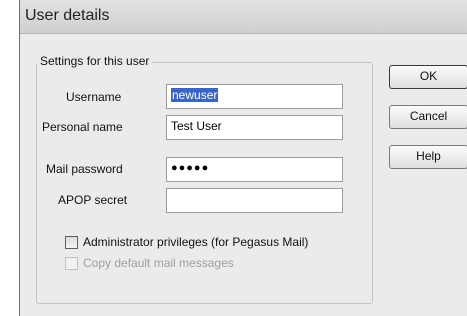 Image resolution: width=467 pixels, height=316 pixels. I want to click on ok-button: OK, so click(428, 77).